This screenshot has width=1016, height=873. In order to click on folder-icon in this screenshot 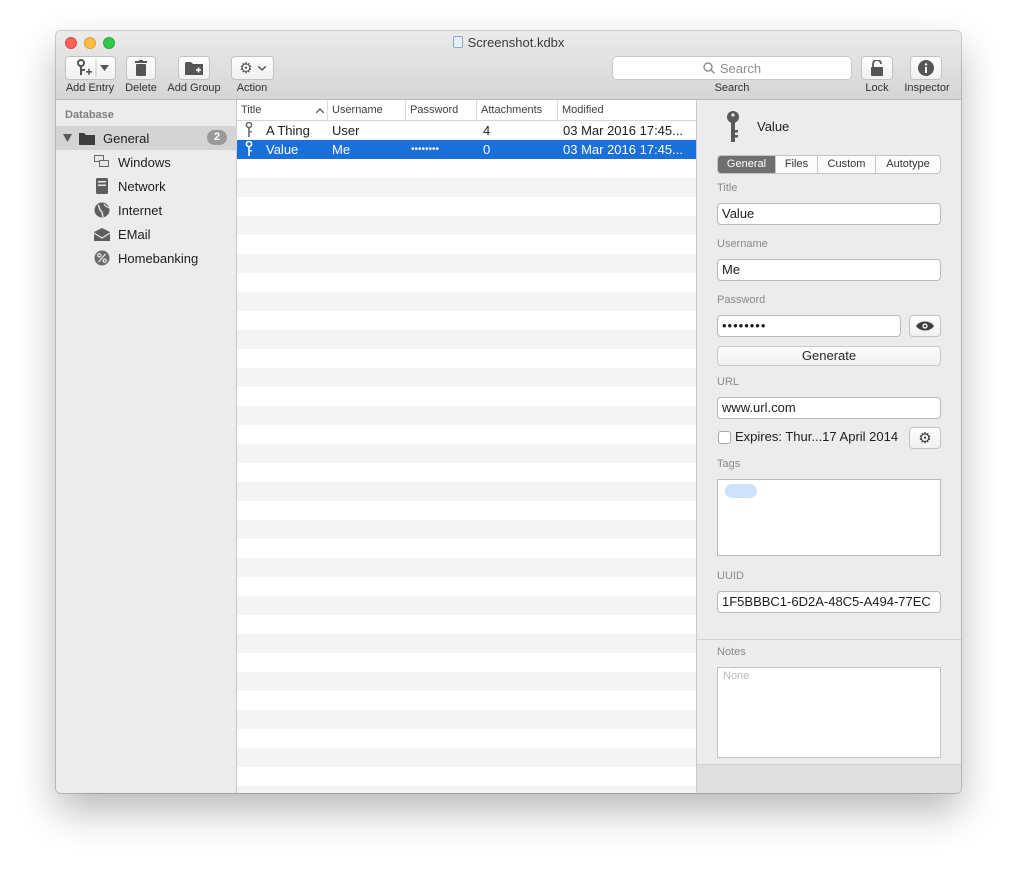, I will do `click(87, 138)`.